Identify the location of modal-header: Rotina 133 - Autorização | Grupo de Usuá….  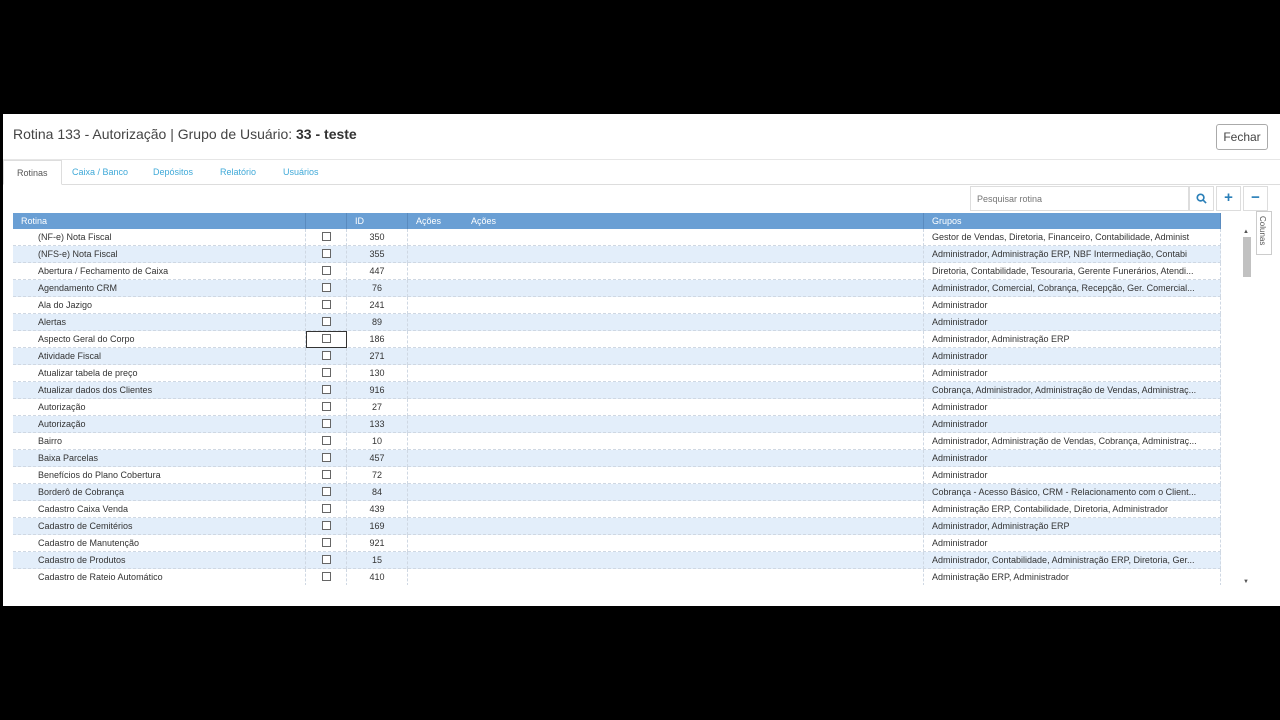
(641, 137).